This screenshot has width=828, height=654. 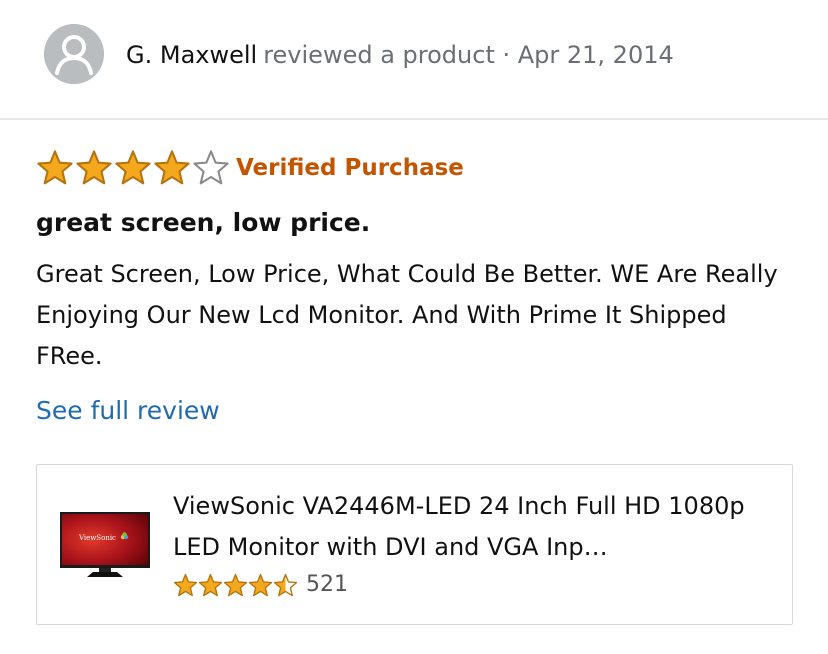 What do you see at coordinates (468, 55) in the screenshot?
I see `review-action-date: reviewed a product · Apr 21, 2014` at bounding box center [468, 55].